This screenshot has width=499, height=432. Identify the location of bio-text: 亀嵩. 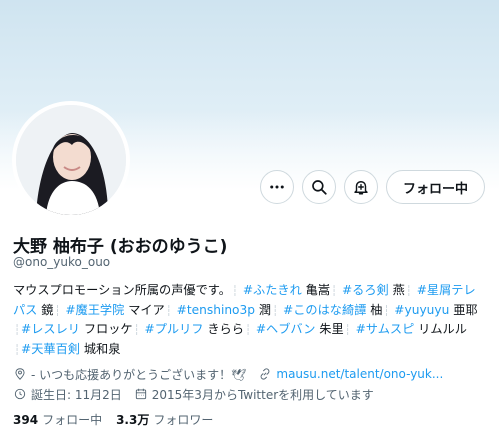
(318, 290).